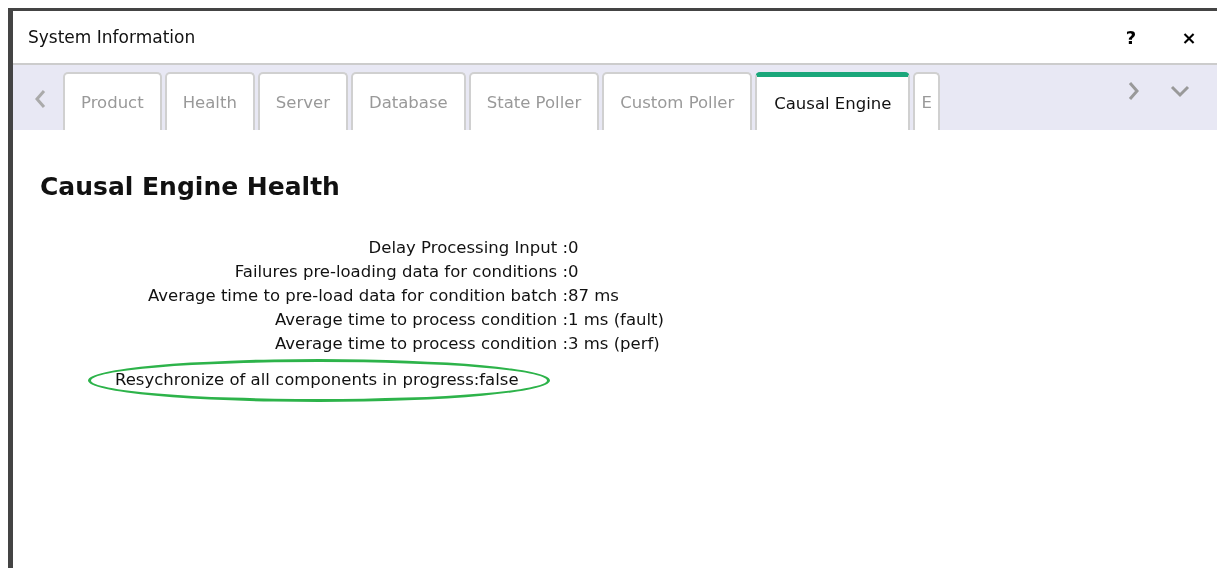  What do you see at coordinates (467, 247) in the screenshot?
I see `metric-label: Delay Processing Input :` at bounding box center [467, 247].